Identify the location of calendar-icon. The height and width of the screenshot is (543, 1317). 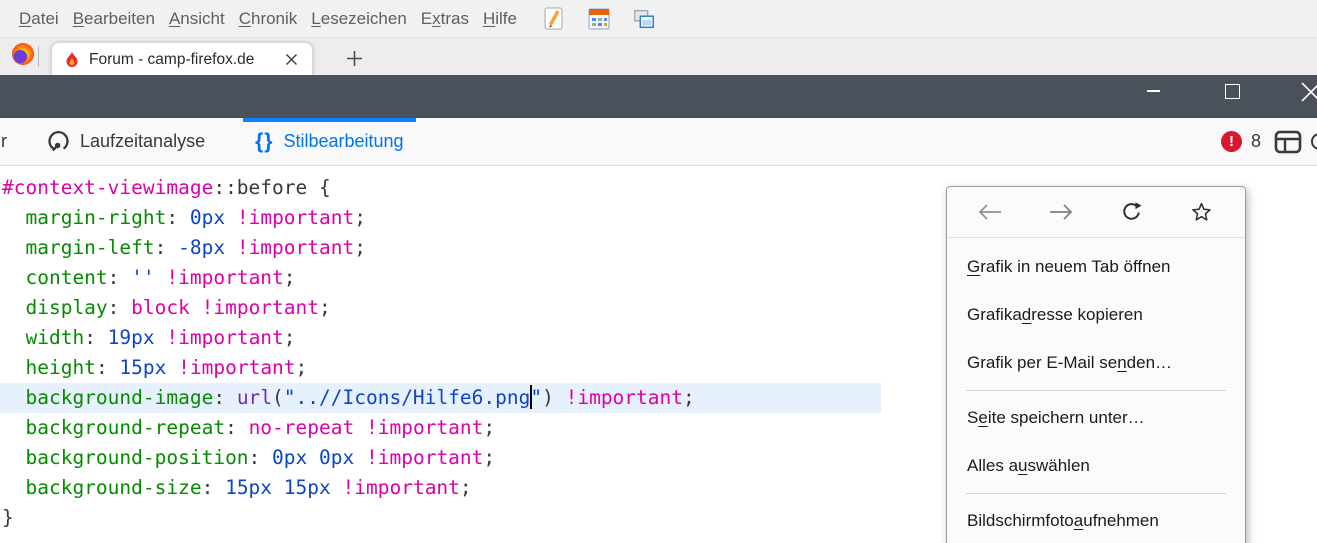
(599, 19).